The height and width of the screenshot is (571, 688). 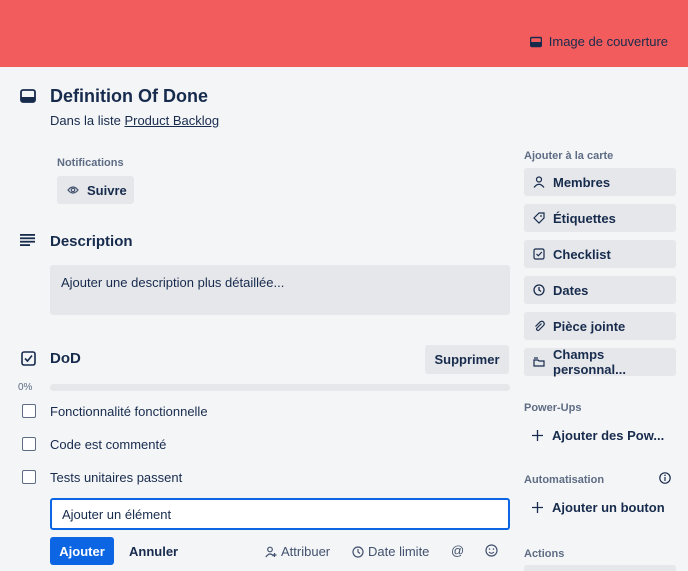 What do you see at coordinates (608, 507) in the screenshot?
I see `add-button-label: Ajouter un bouton` at bounding box center [608, 507].